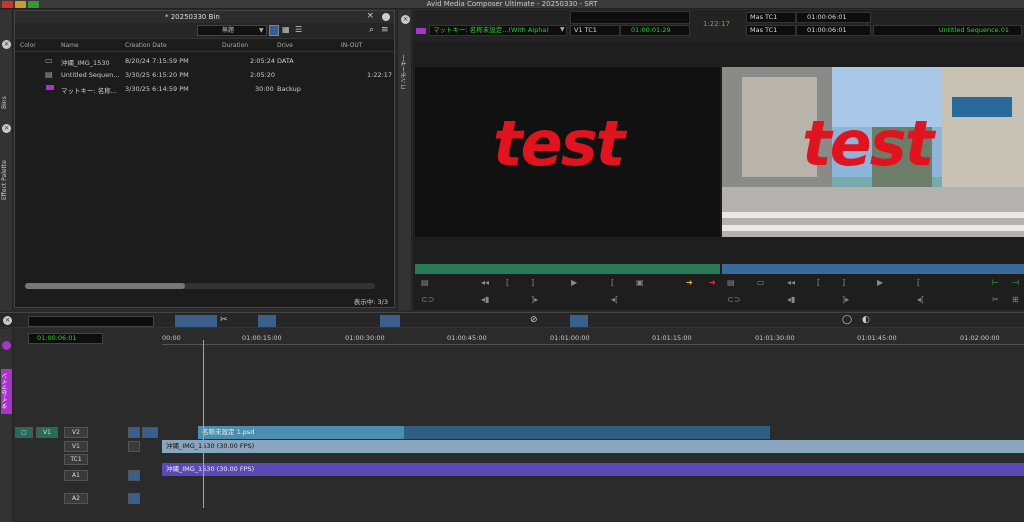  I want to click on extract-icon: ⊣, so click(1015, 282).